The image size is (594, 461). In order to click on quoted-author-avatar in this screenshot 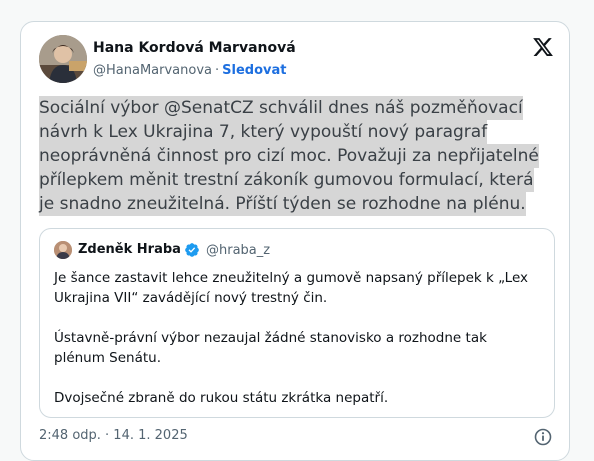, I will do `click(63, 250)`.